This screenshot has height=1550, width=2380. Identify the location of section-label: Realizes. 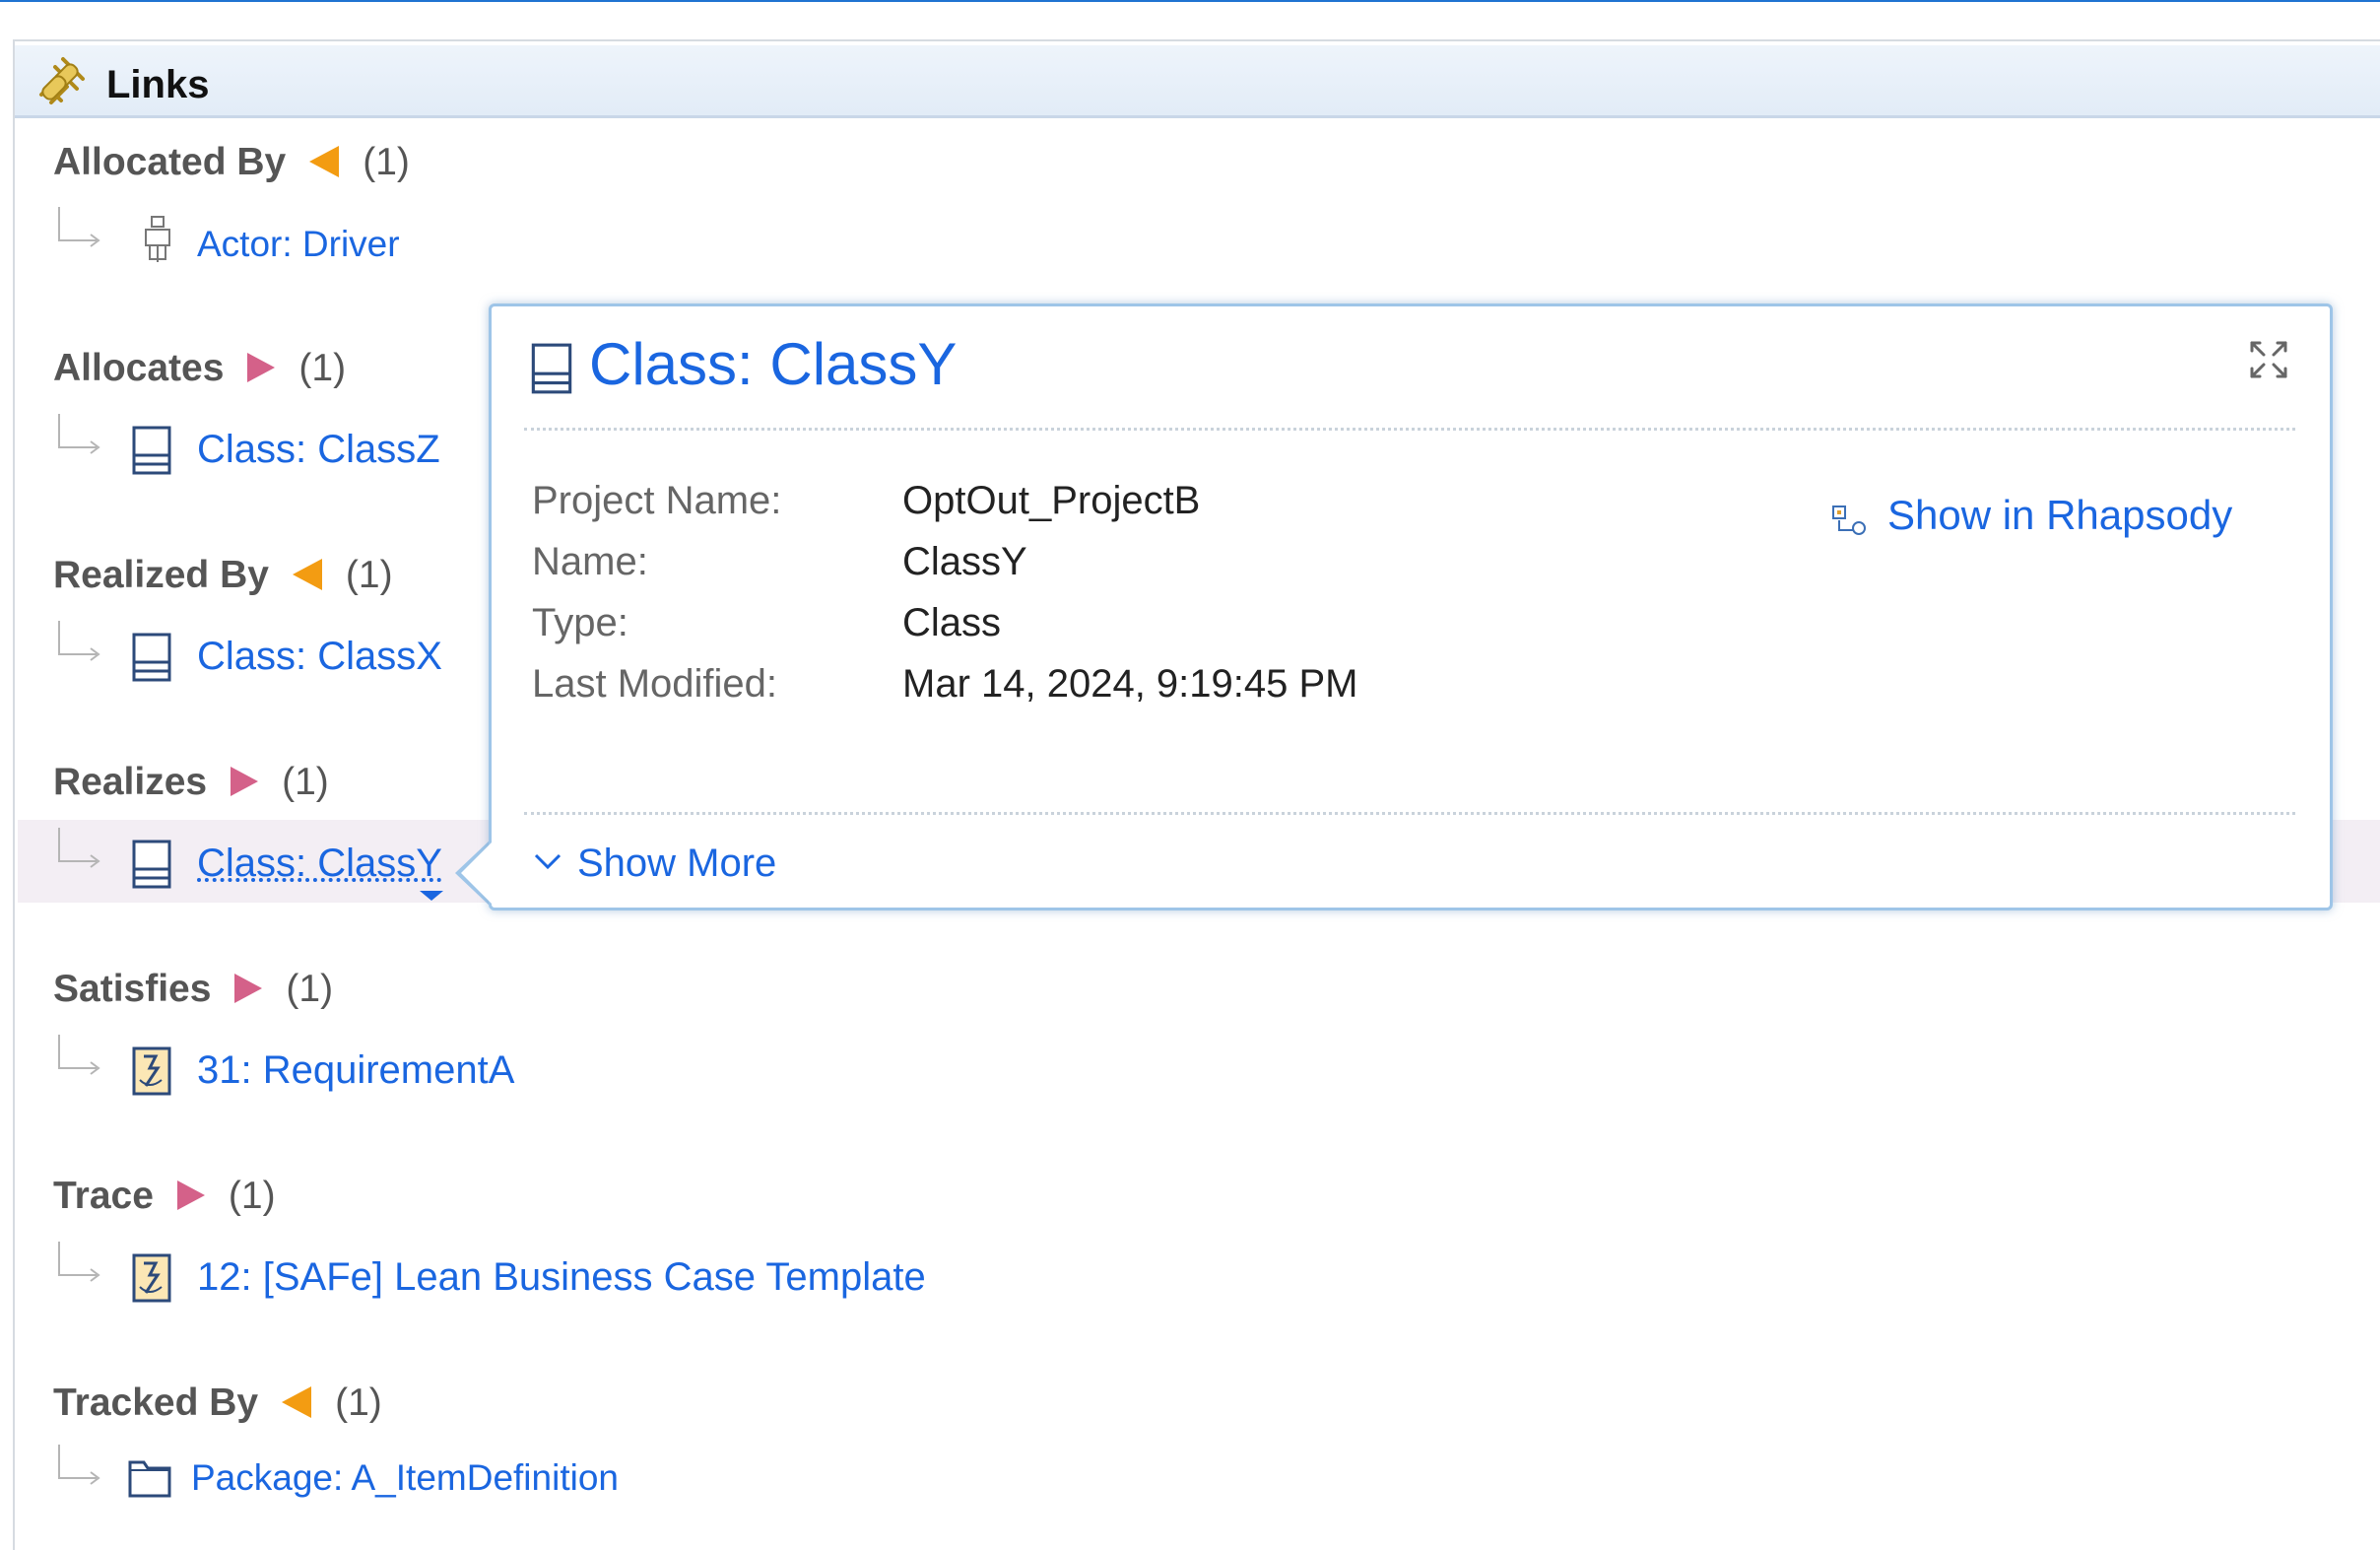
(130, 782).